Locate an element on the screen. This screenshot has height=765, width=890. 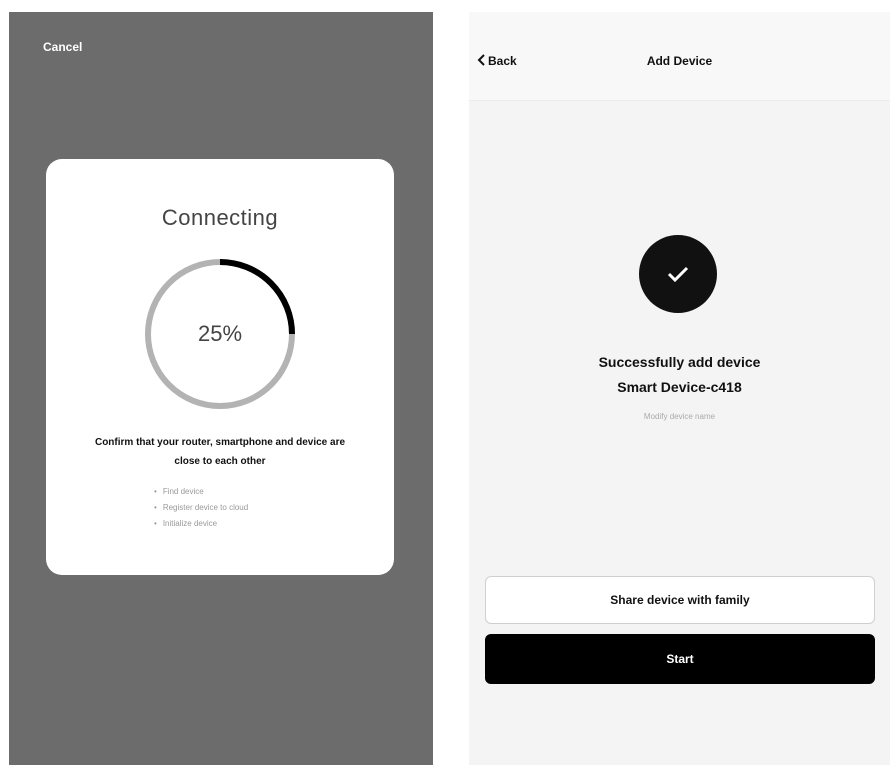
share-device-button: Share device with family is located at coordinates (680, 600).